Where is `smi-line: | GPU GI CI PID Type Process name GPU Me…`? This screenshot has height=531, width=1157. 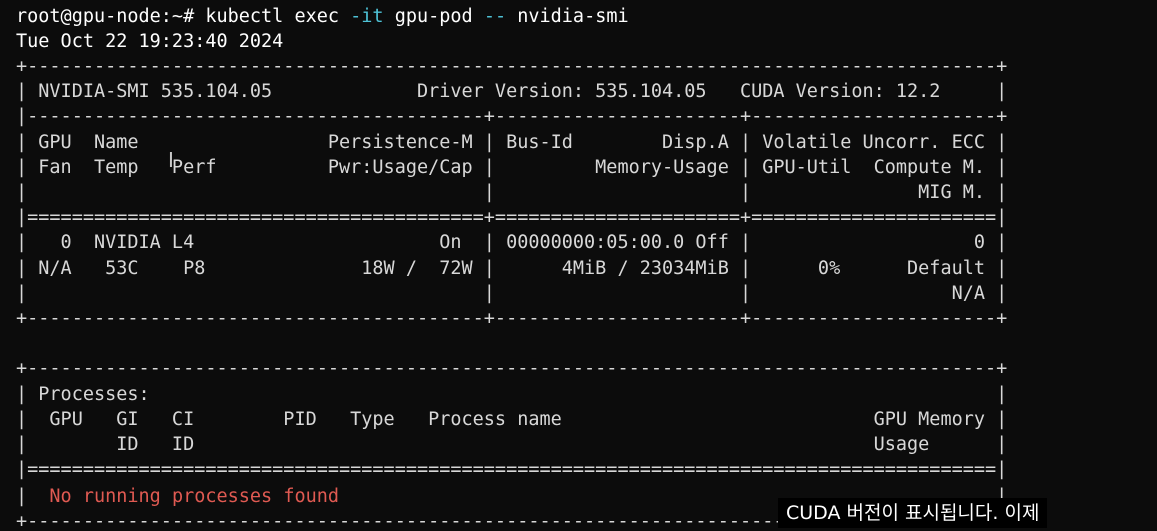
smi-line: | GPU GI CI PID Type Process name GPU Me… is located at coordinates (512, 419).